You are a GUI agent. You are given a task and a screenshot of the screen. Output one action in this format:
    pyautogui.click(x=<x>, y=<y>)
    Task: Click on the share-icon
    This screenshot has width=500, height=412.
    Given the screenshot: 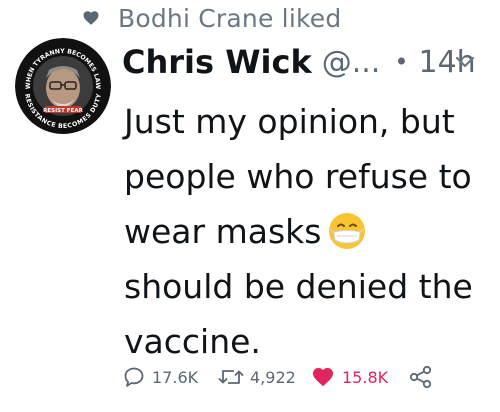 What is the action you would take?
    pyautogui.click(x=420, y=377)
    